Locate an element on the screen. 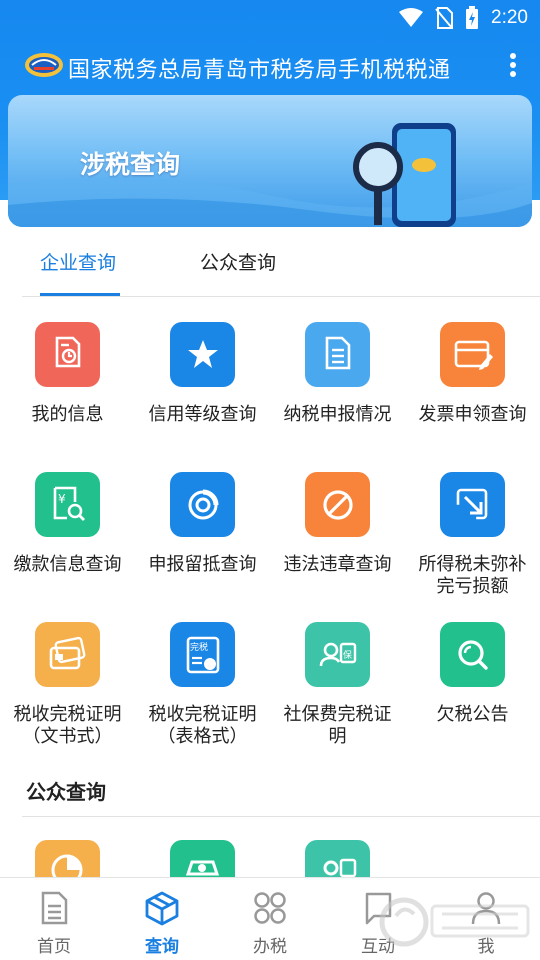 This screenshot has height=960, width=540. query-item-label: 欠税公告 is located at coordinates (472, 715).